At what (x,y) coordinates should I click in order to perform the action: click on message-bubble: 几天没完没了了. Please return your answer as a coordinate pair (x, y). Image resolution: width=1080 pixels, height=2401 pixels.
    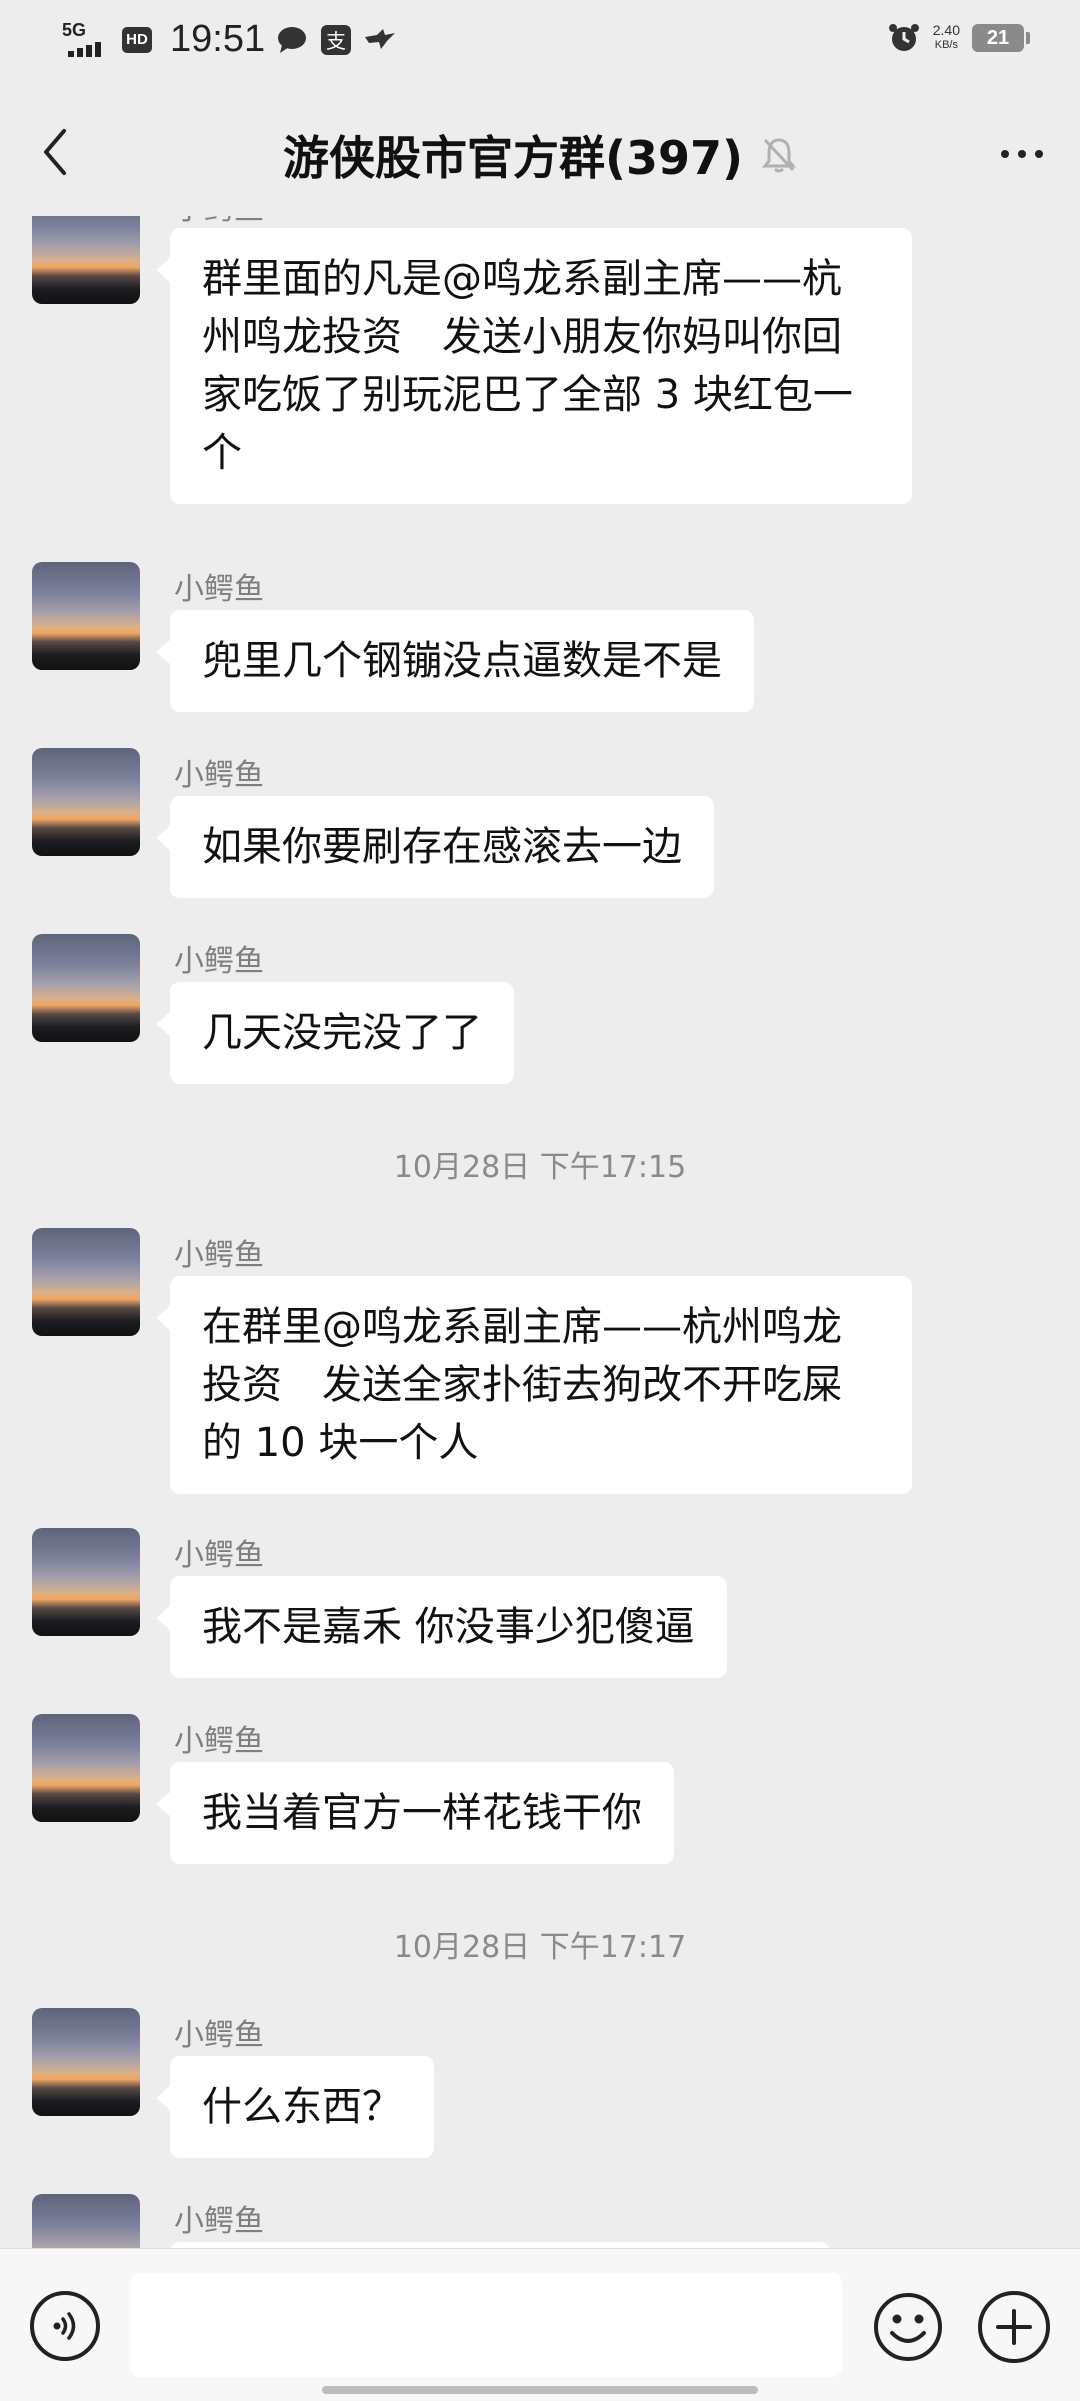
    Looking at the image, I should click on (335, 1033).